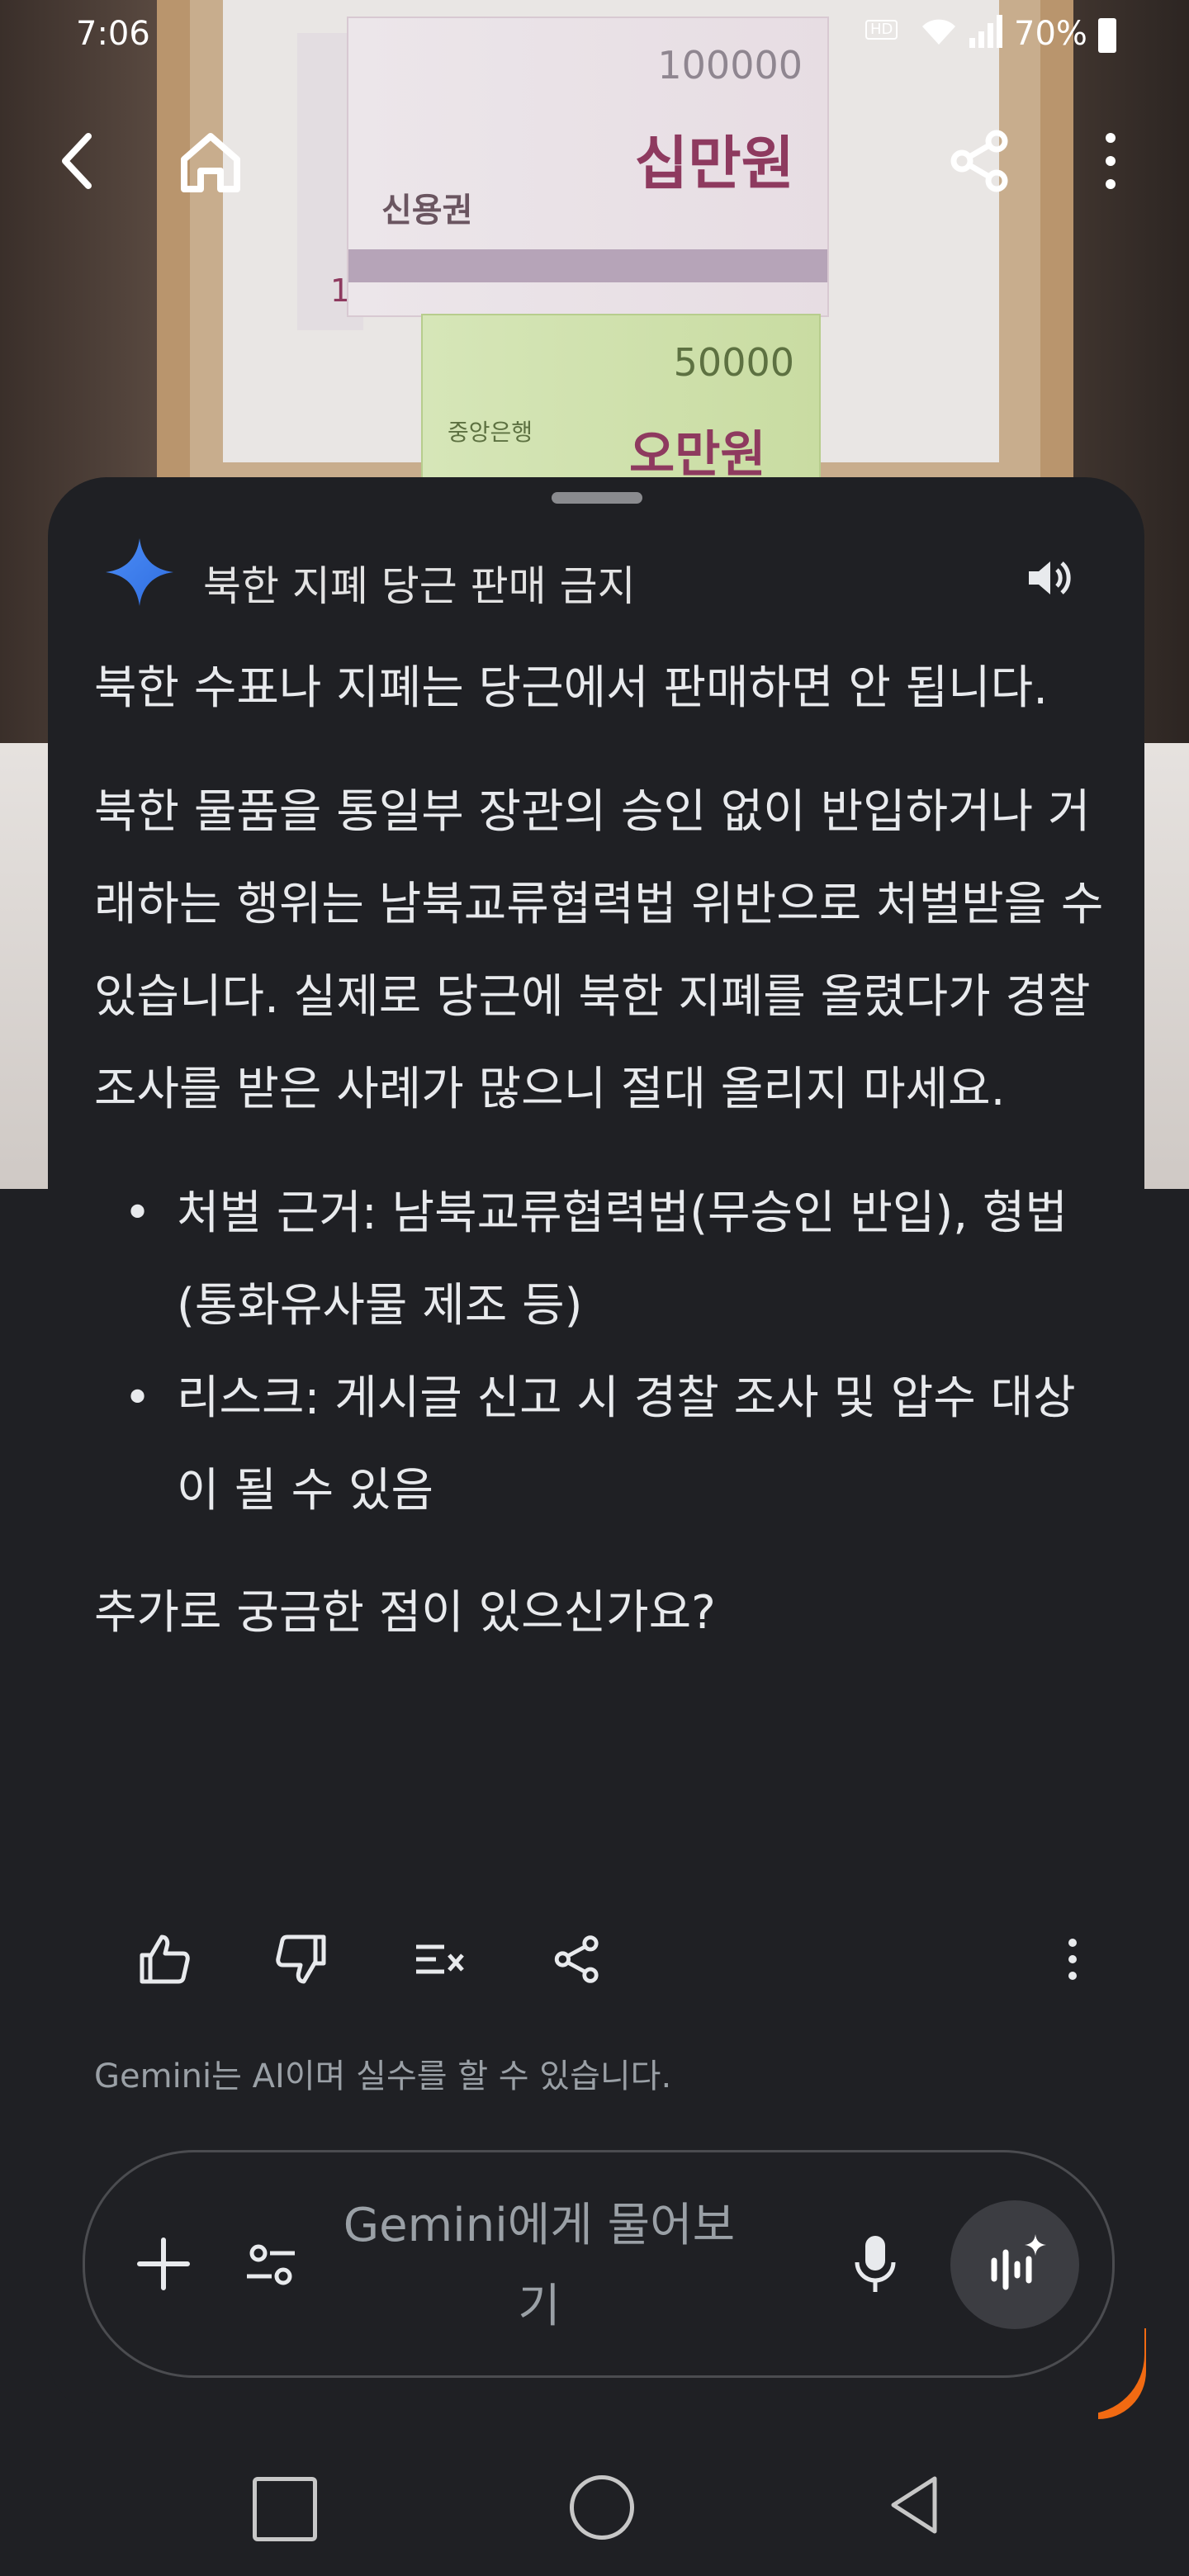 Image resolution: width=1189 pixels, height=2576 pixels. I want to click on microphone-icon, so click(875, 2264).